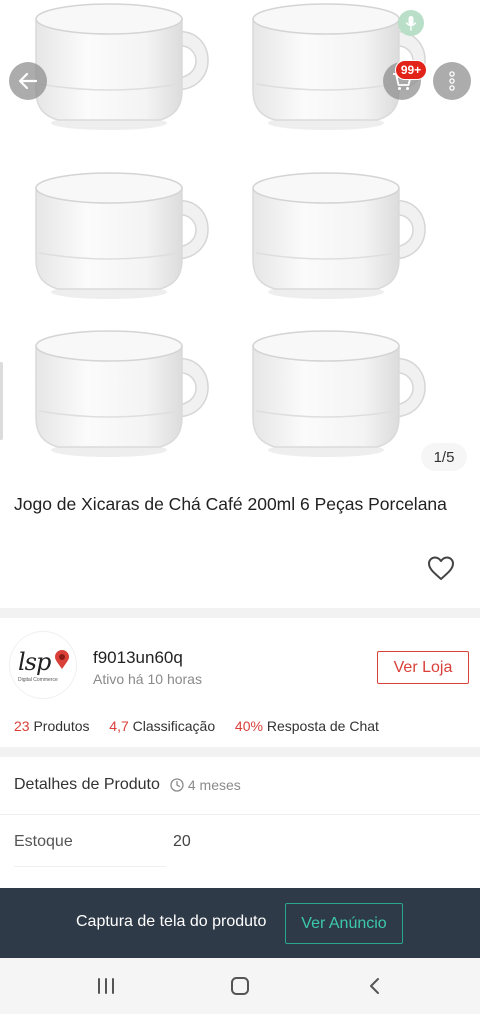 This screenshot has height=1014, width=480. I want to click on cart-count-badge: 99+, so click(411, 70).